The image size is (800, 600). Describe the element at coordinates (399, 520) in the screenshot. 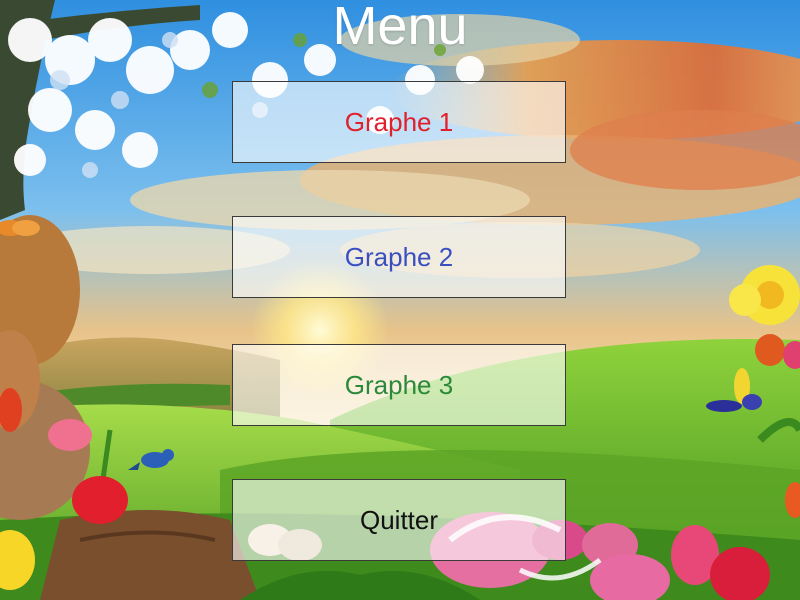

I see `quit-button: Quitter` at that location.